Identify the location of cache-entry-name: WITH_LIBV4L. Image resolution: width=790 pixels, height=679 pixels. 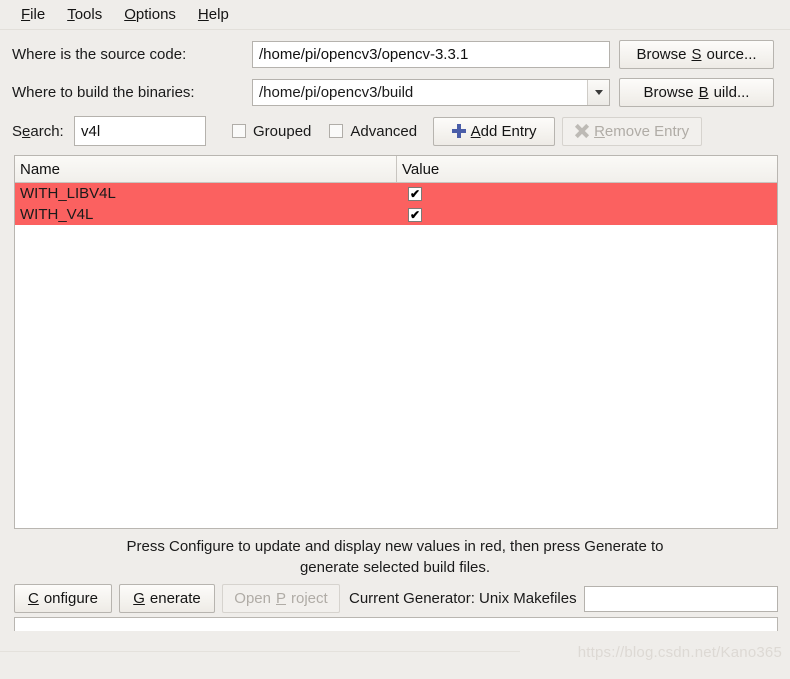
(206, 193).